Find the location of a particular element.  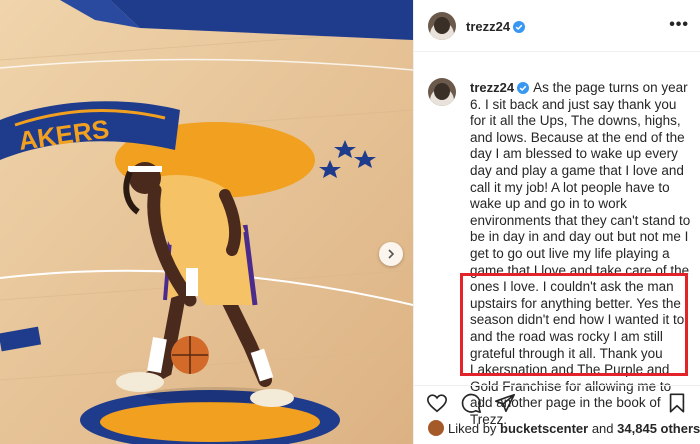

post-actions-bar is located at coordinates (557, 400).